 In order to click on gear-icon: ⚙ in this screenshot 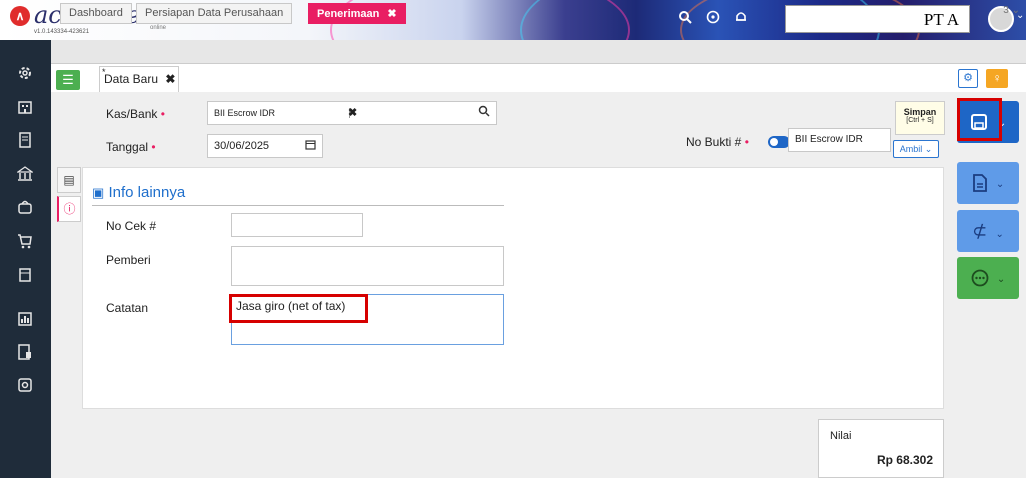, I will do `click(968, 78)`.